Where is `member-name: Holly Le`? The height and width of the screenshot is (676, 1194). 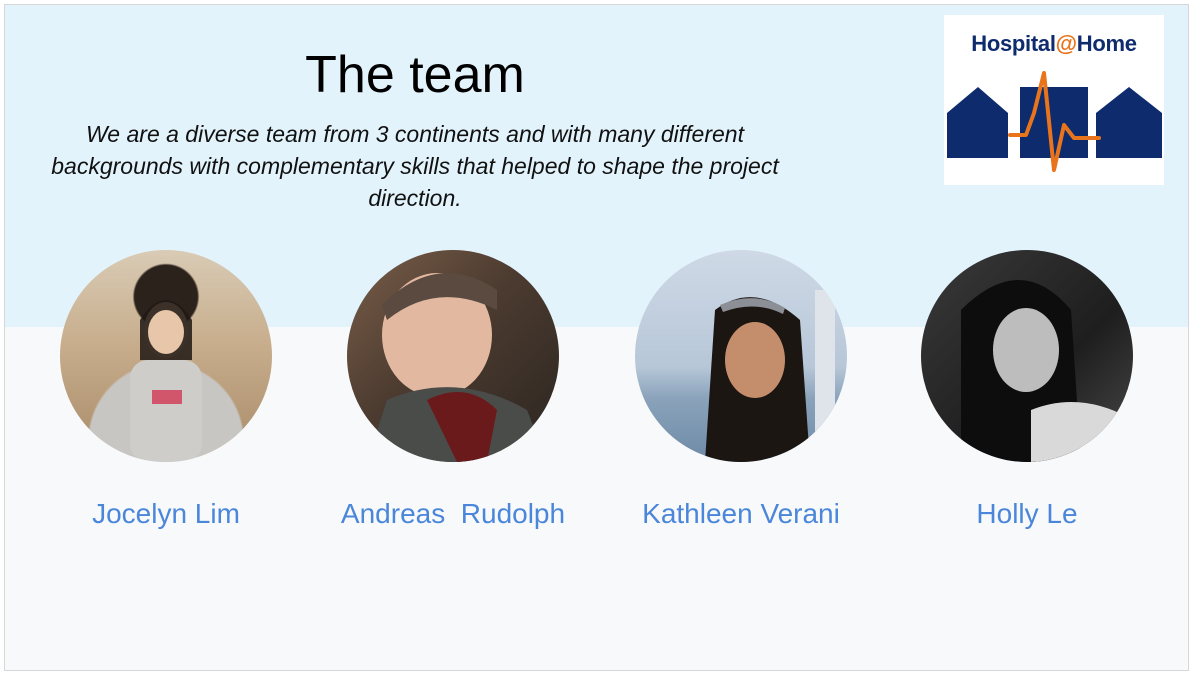 member-name: Holly Le is located at coordinates (1027, 513).